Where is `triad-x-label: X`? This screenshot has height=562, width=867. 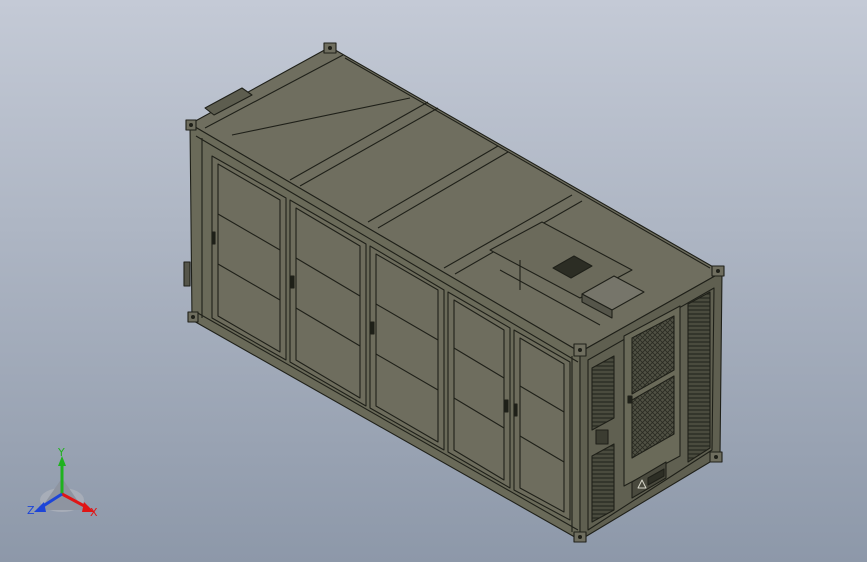 triad-x-label: X is located at coordinates (94, 512).